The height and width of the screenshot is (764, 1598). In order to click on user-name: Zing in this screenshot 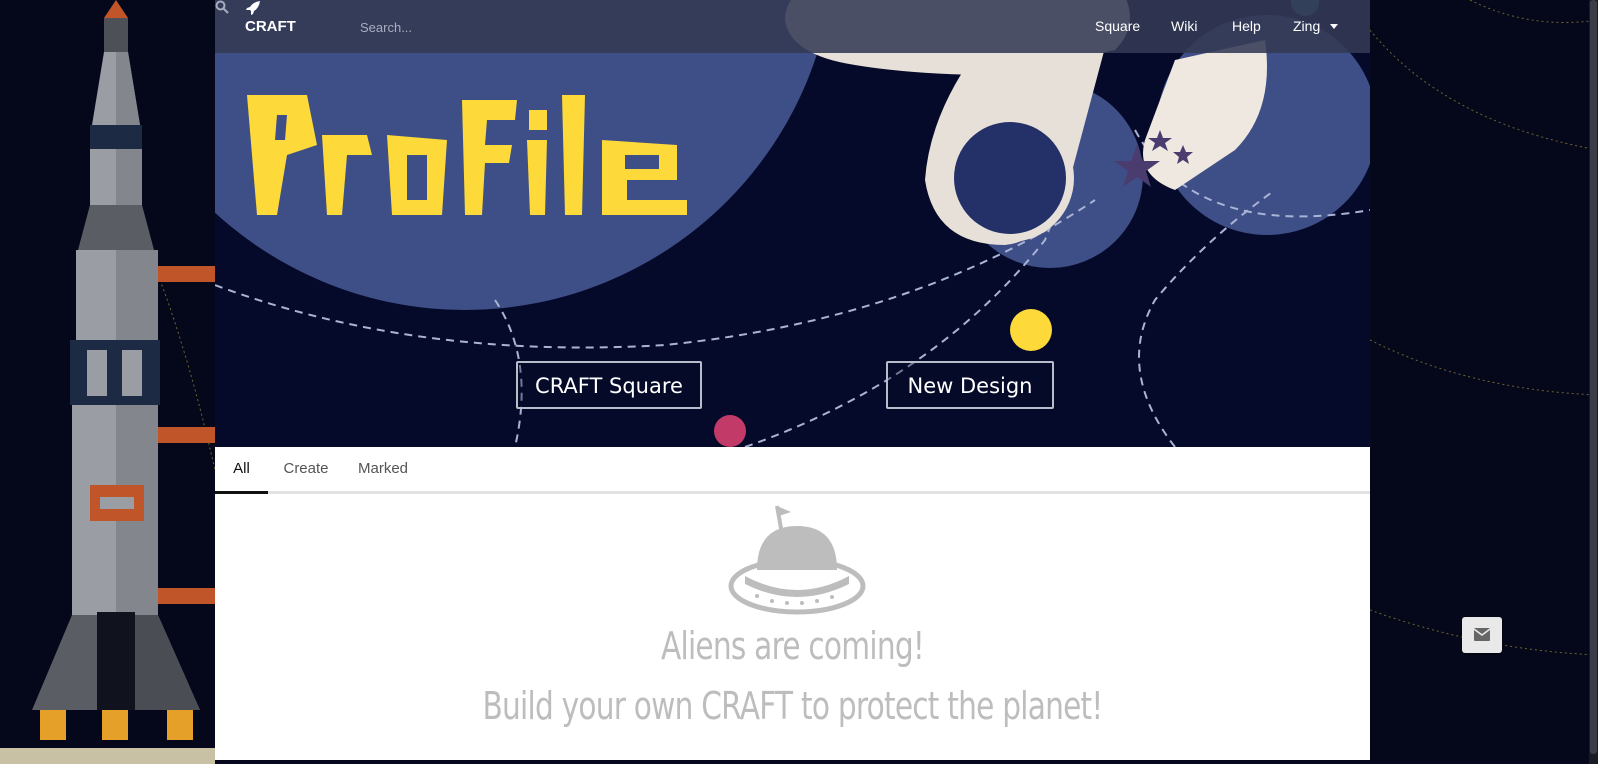, I will do `click(1307, 26)`.